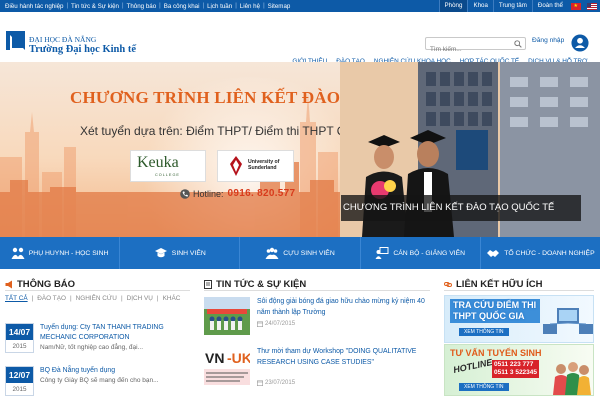 The height and width of the screenshot is (400, 600). What do you see at coordinates (382, 253) in the screenshot?
I see `lecturer-icon` at bounding box center [382, 253].